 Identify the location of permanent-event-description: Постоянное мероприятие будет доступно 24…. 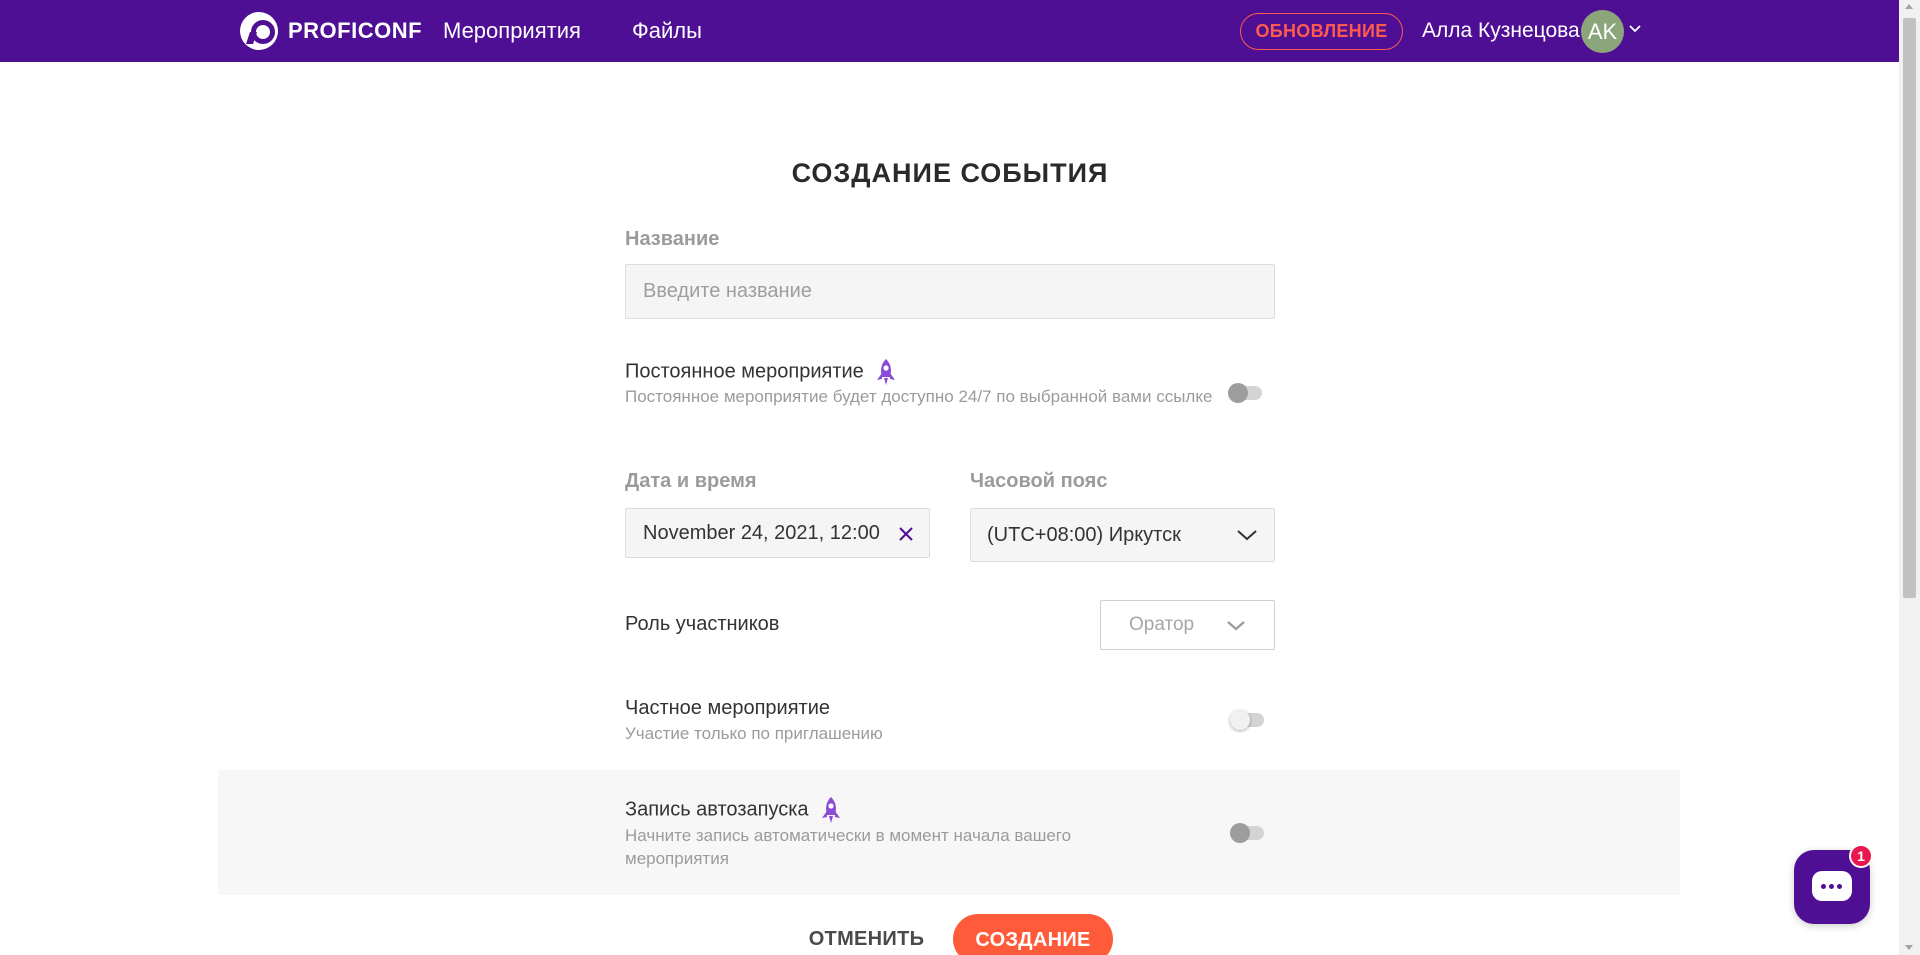
(919, 396).